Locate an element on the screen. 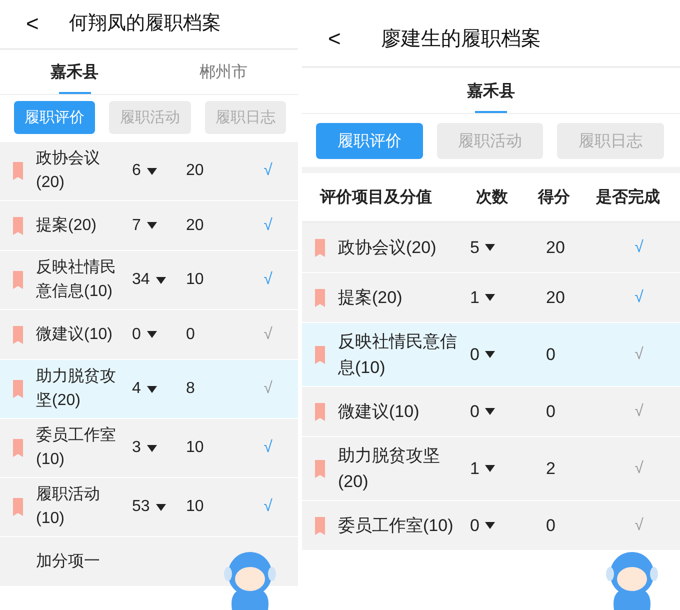 This screenshot has height=610, width=680. table-row: 助力脱贫攻坚(20) 1 2 √ is located at coordinates (491, 469).